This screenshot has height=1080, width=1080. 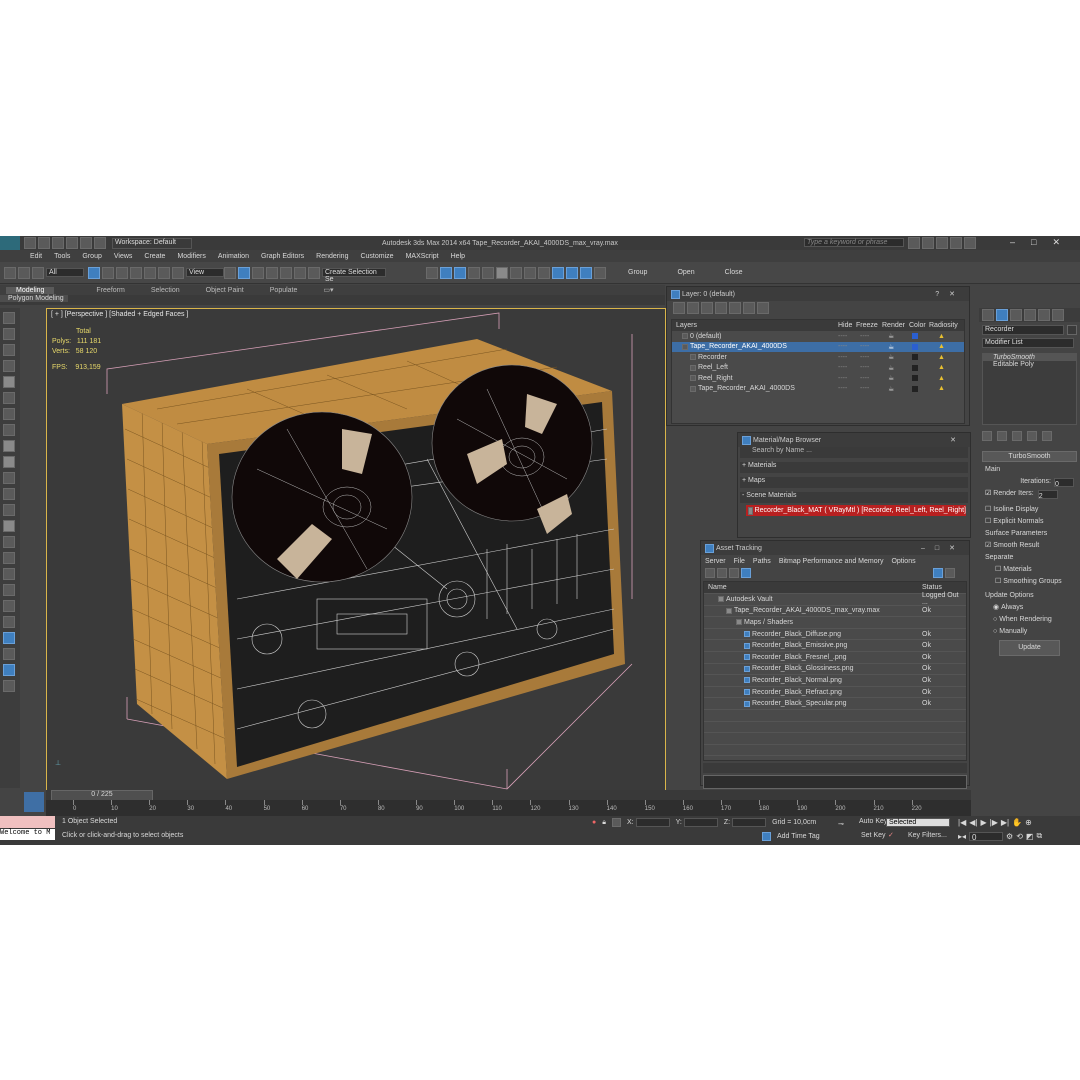 What do you see at coordinates (1047, 494) in the screenshot?
I see `render-iters-spinner: 2` at bounding box center [1047, 494].